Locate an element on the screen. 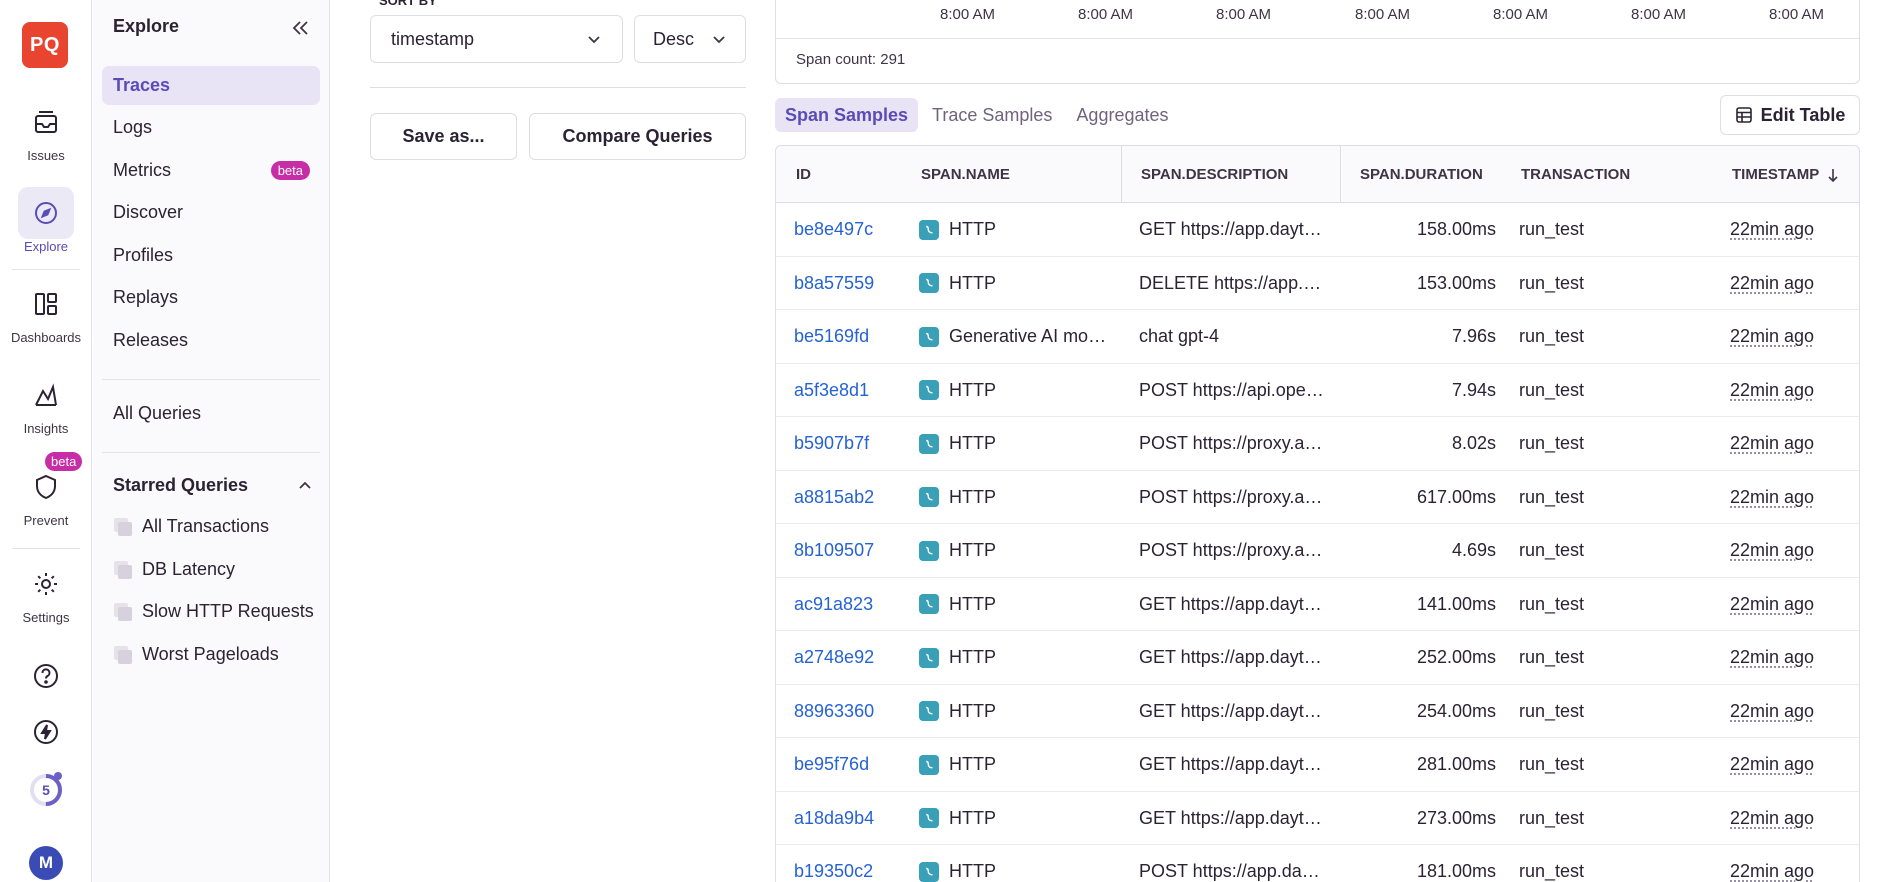  span-id-link: ac91a823 is located at coordinates (854, 604).